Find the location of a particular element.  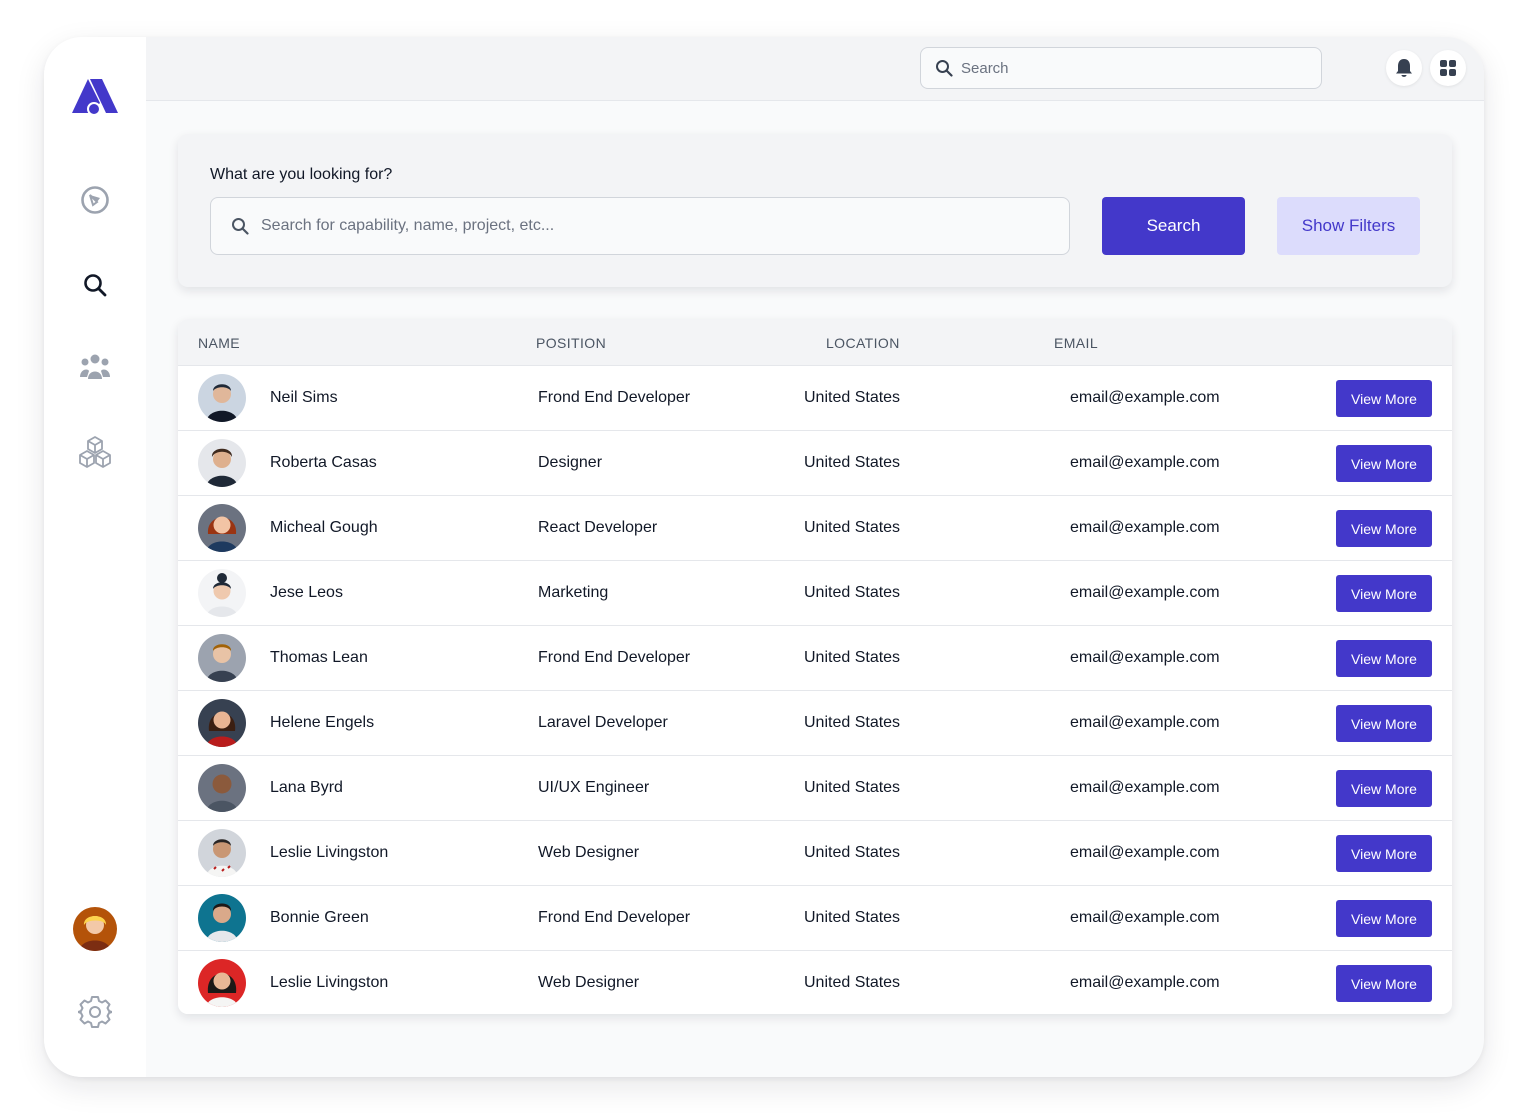

person-position: Marketing is located at coordinates (573, 592).